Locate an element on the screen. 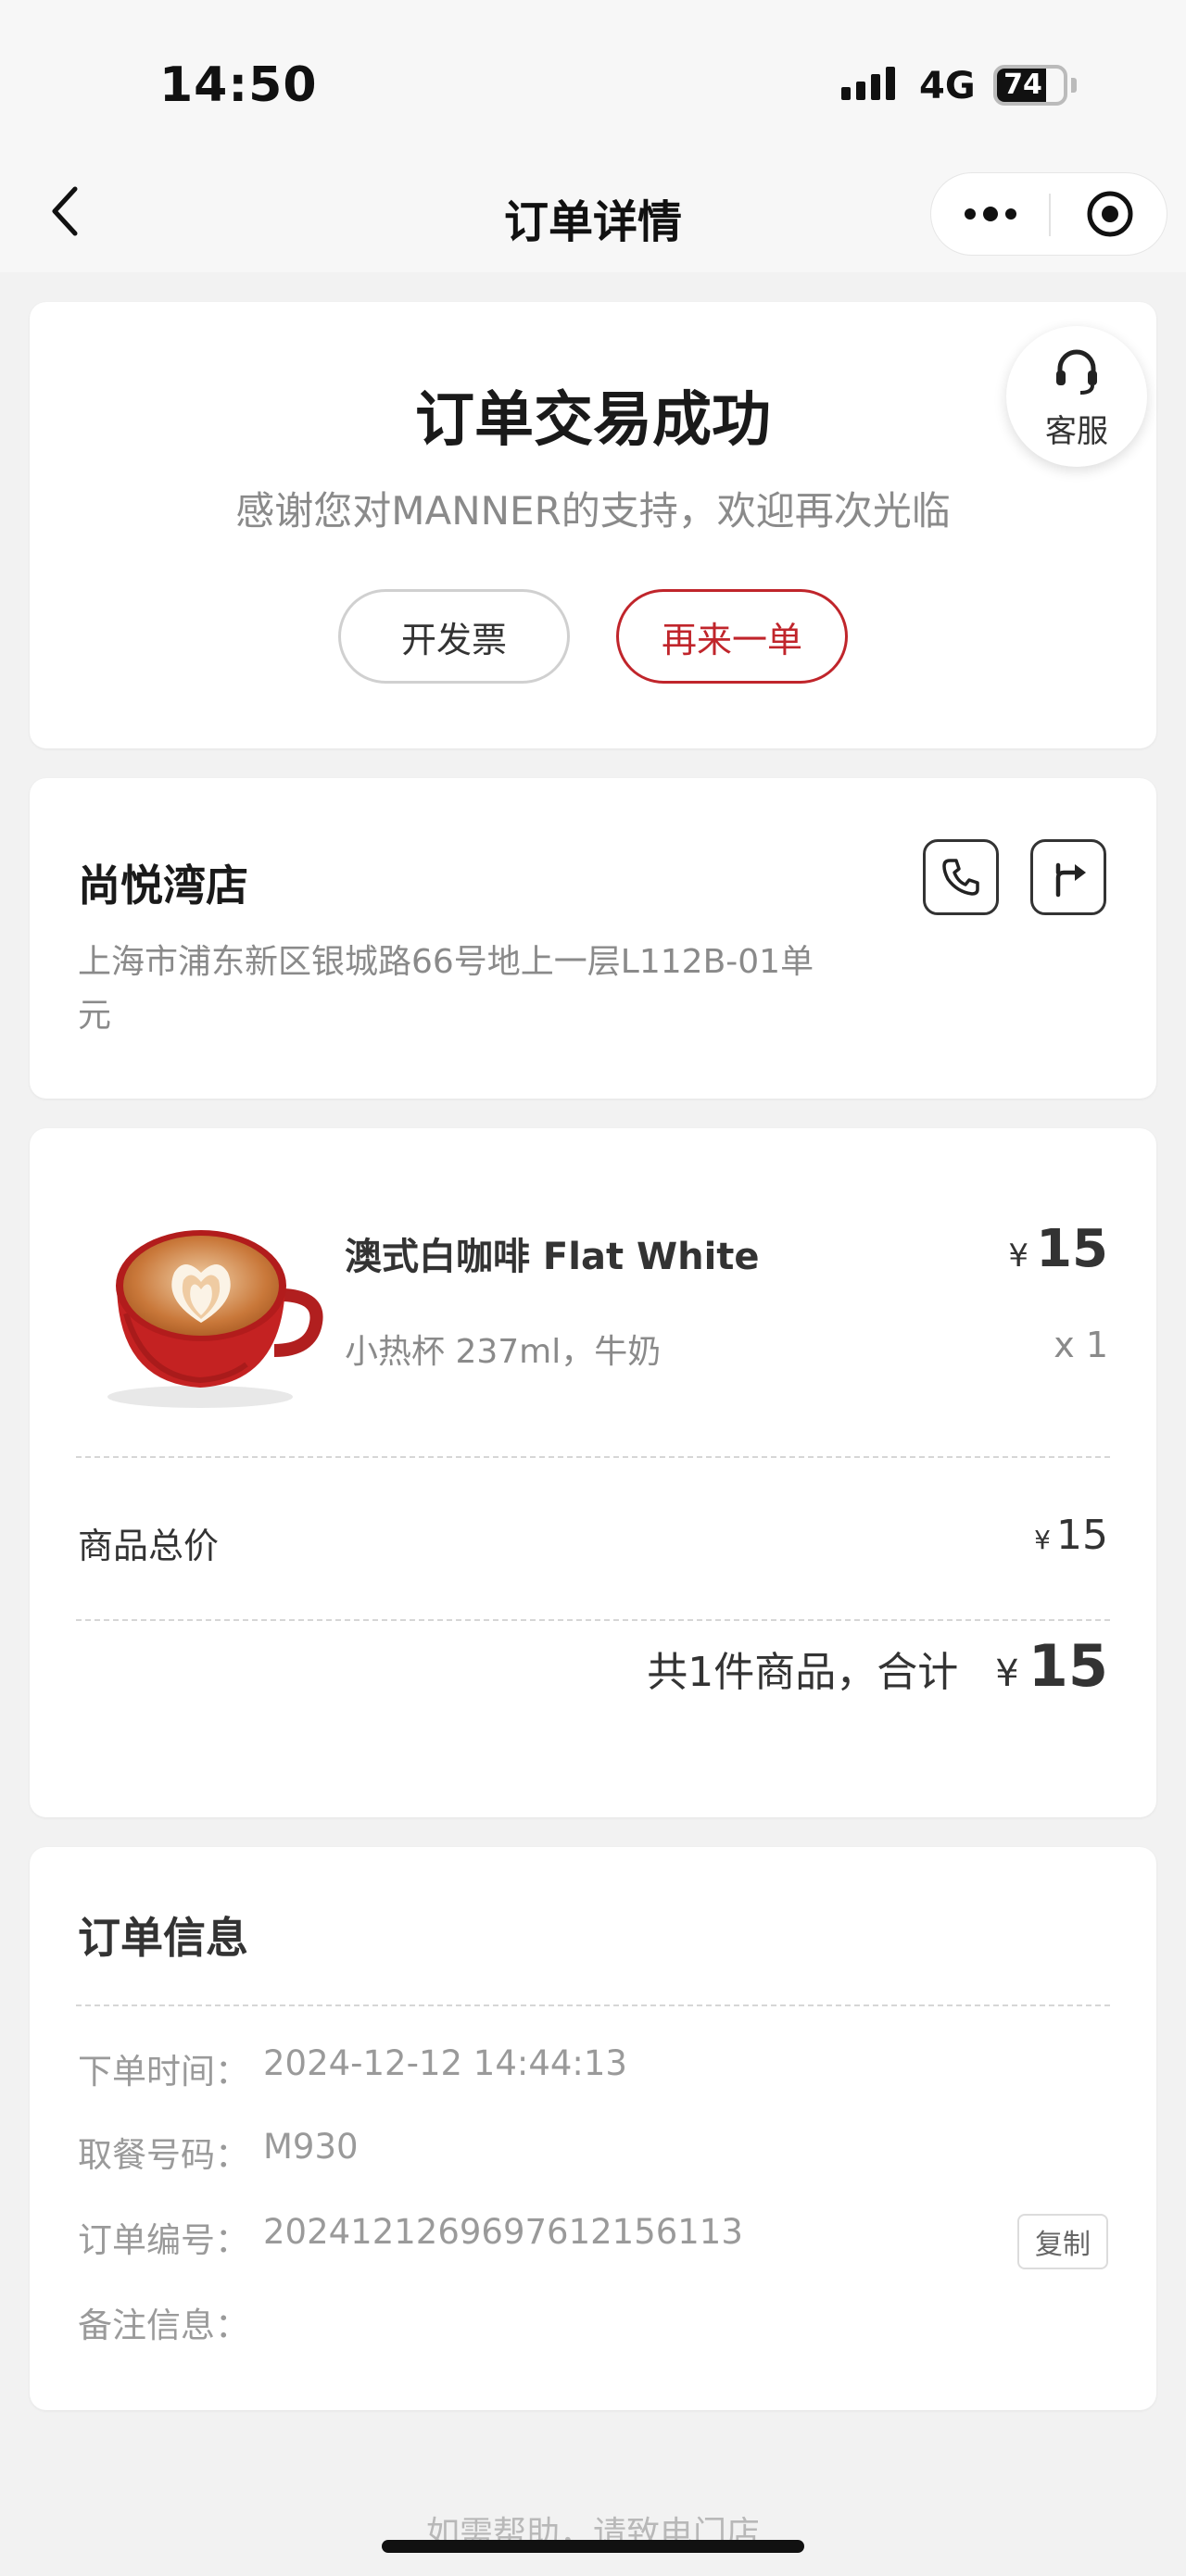 This screenshot has height=2576, width=1186. remarks-label: 备注信息： is located at coordinates (163, 2325).